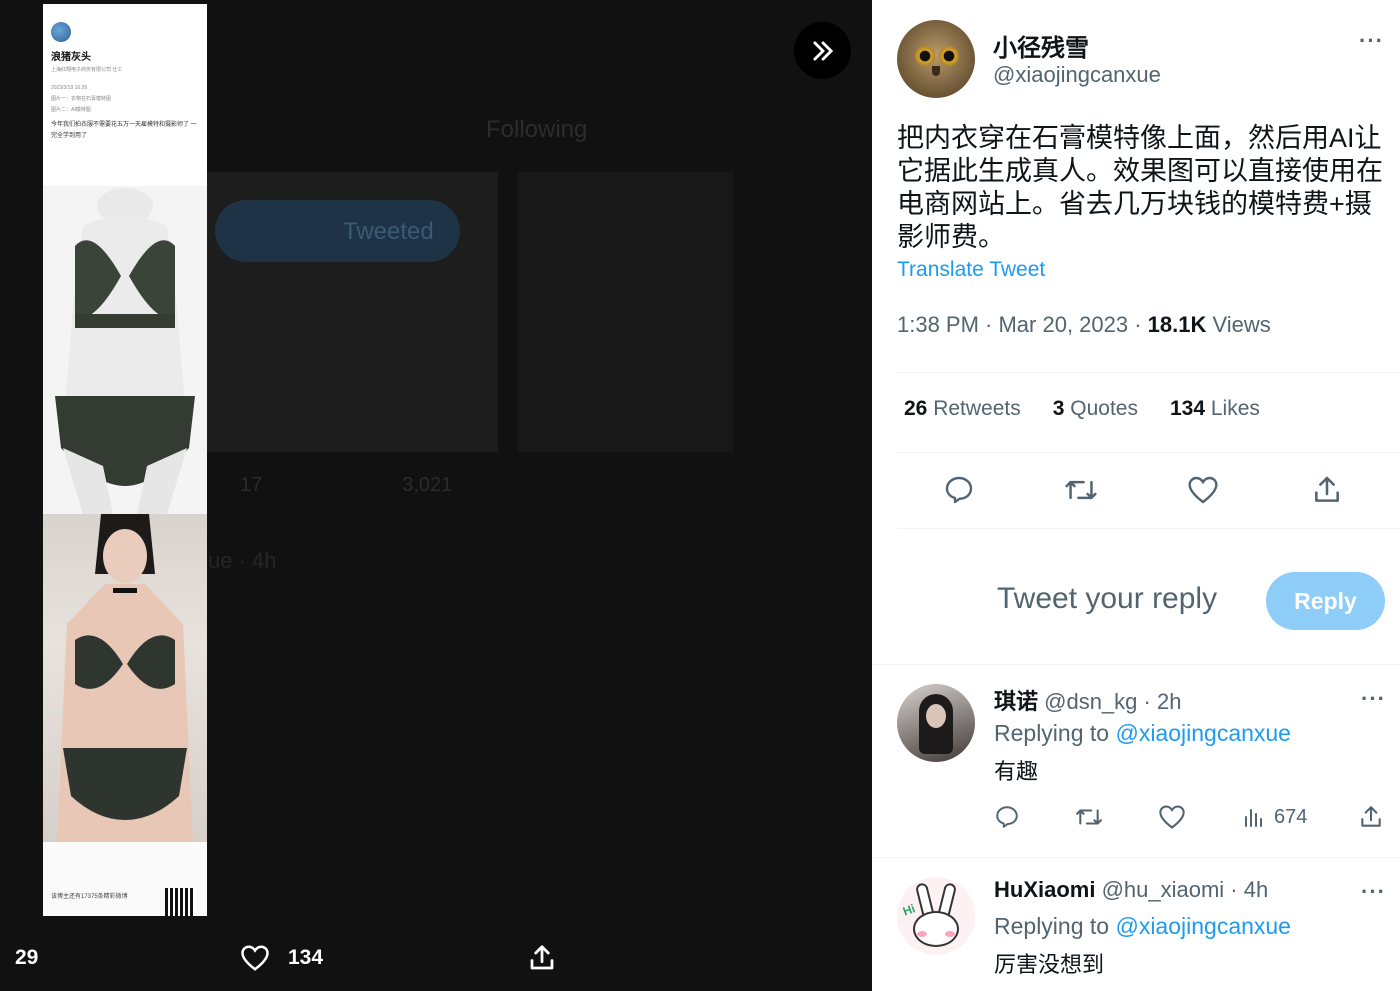  What do you see at coordinates (1182, 889) in the screenshot?
I see `reply-handle: @hu_xiaomi · 4h` at bounding box center [1182, 889].